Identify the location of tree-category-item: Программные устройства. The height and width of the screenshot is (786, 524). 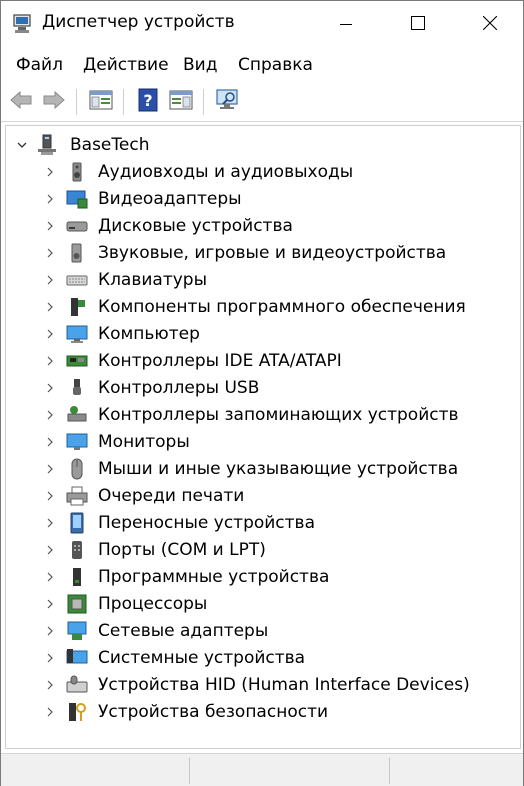
(262, 577).